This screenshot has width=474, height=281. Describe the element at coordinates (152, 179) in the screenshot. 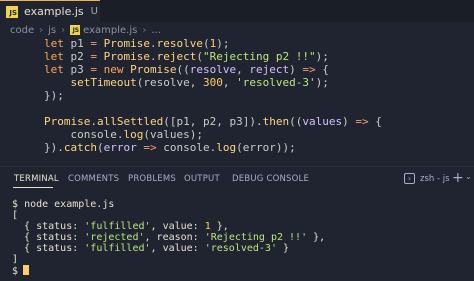

I see `tab-problems: PROBLEMS` at that location.